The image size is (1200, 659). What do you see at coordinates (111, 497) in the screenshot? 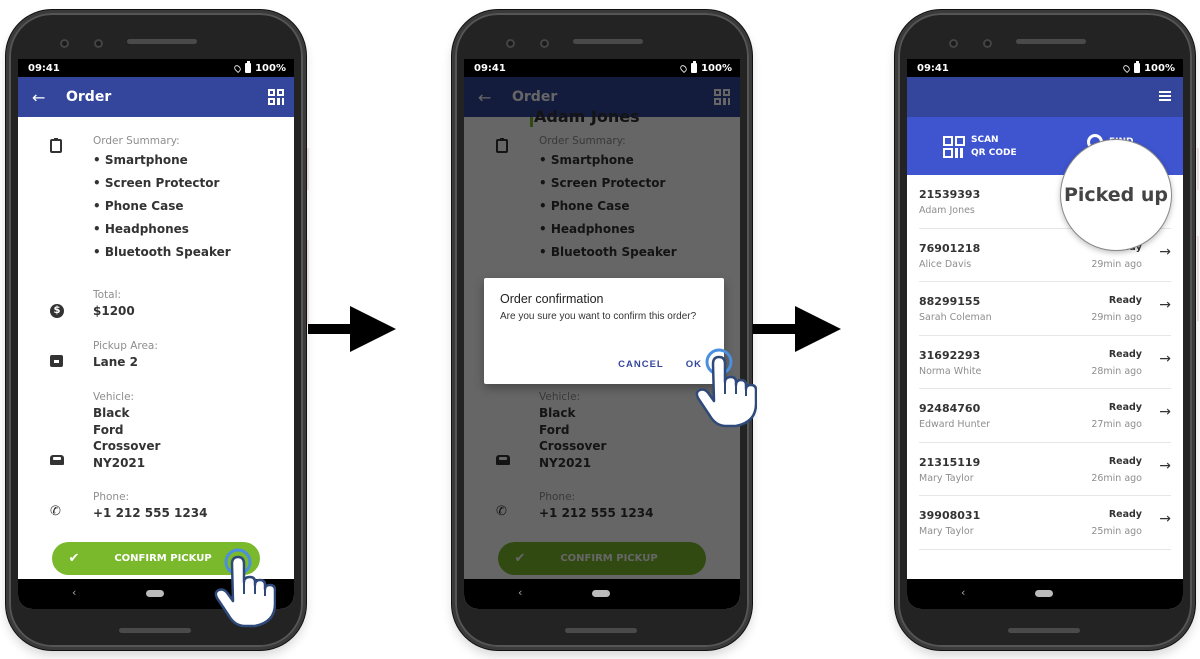
I see `phone-label: Phone:` at bounding box center [111, 497].